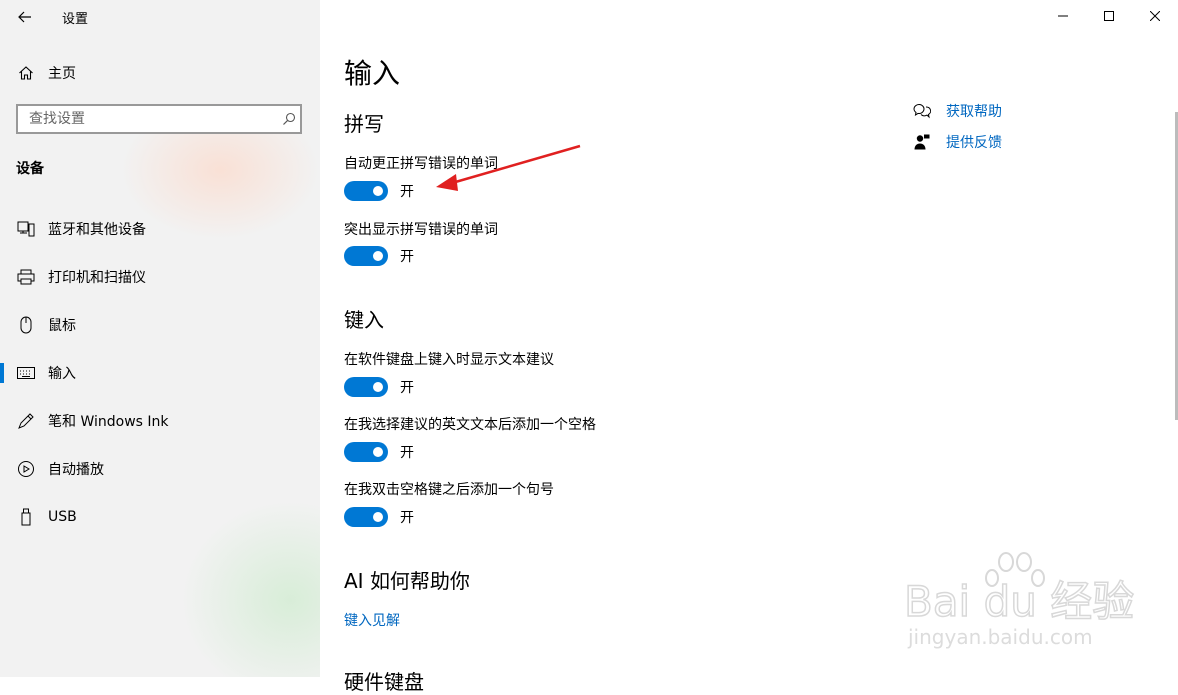  What do you see at coordinates (364, 320) in the screenshot?
I see `section-heading-typing: 键入` at bounding box center [364, 320].